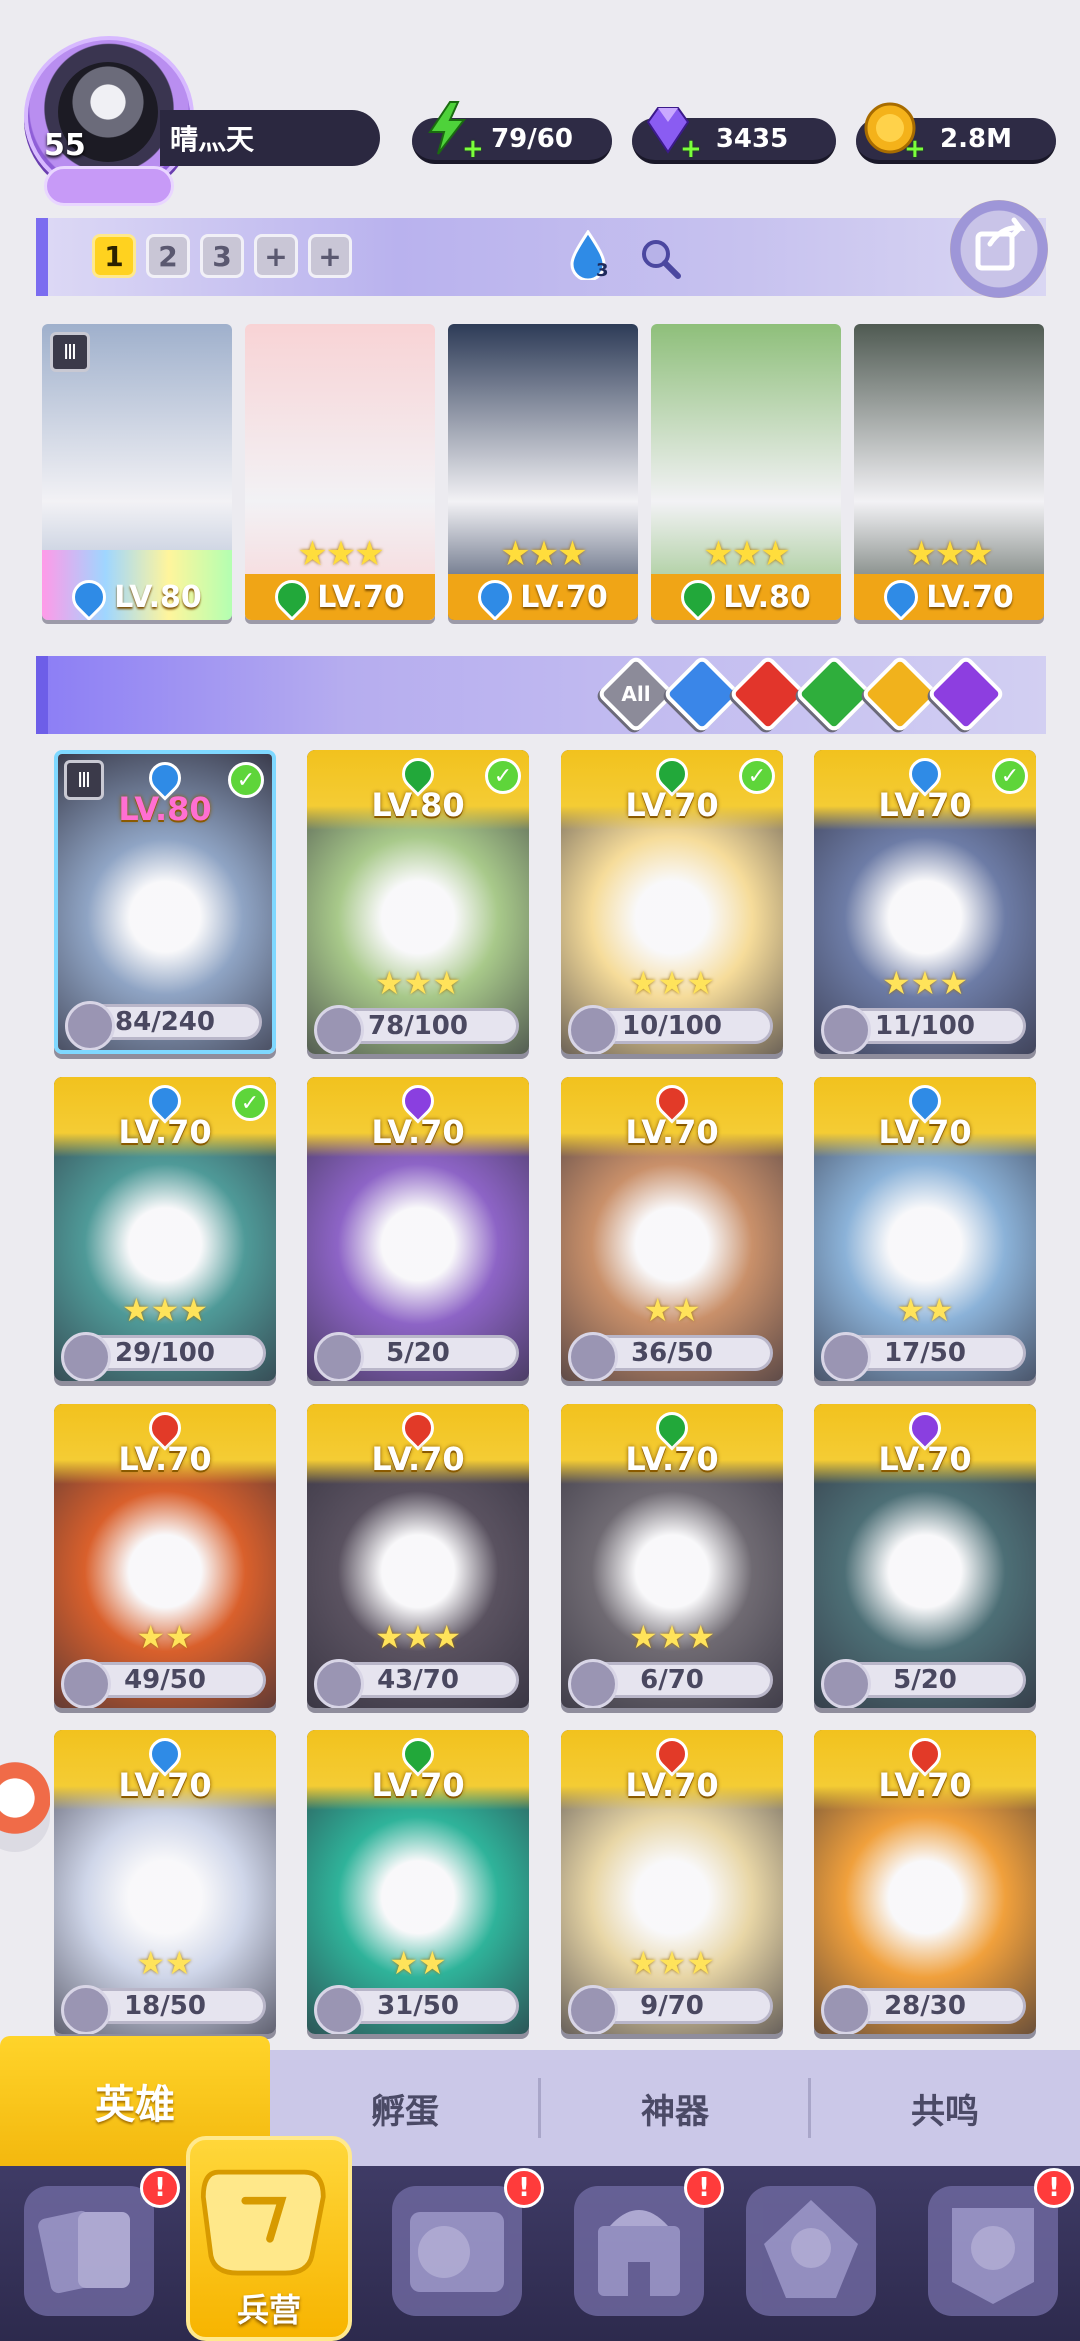  Describe the element at coordinates (923, 1029) in the screenshot. I see `shard-progress: 11/100` at that location.